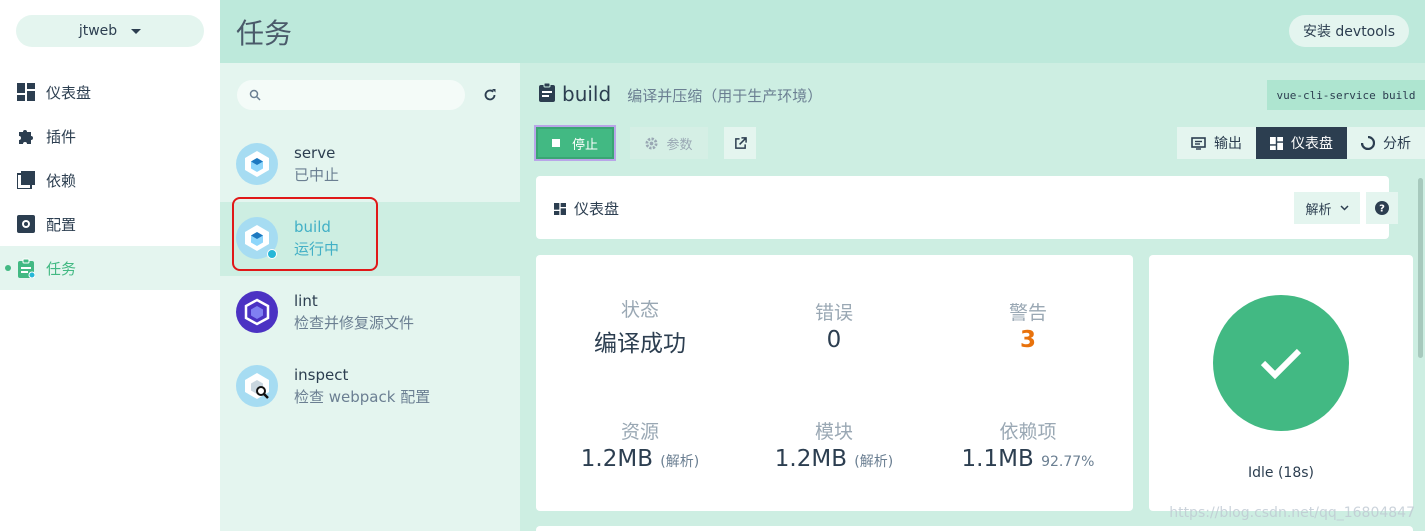 Image resolution: width=1425 pixels, height=531 pixels. What do you see at coordinates (61, 268) in the screenshot?
I see `nav-label: 任务` at bounding box center [61, 268].